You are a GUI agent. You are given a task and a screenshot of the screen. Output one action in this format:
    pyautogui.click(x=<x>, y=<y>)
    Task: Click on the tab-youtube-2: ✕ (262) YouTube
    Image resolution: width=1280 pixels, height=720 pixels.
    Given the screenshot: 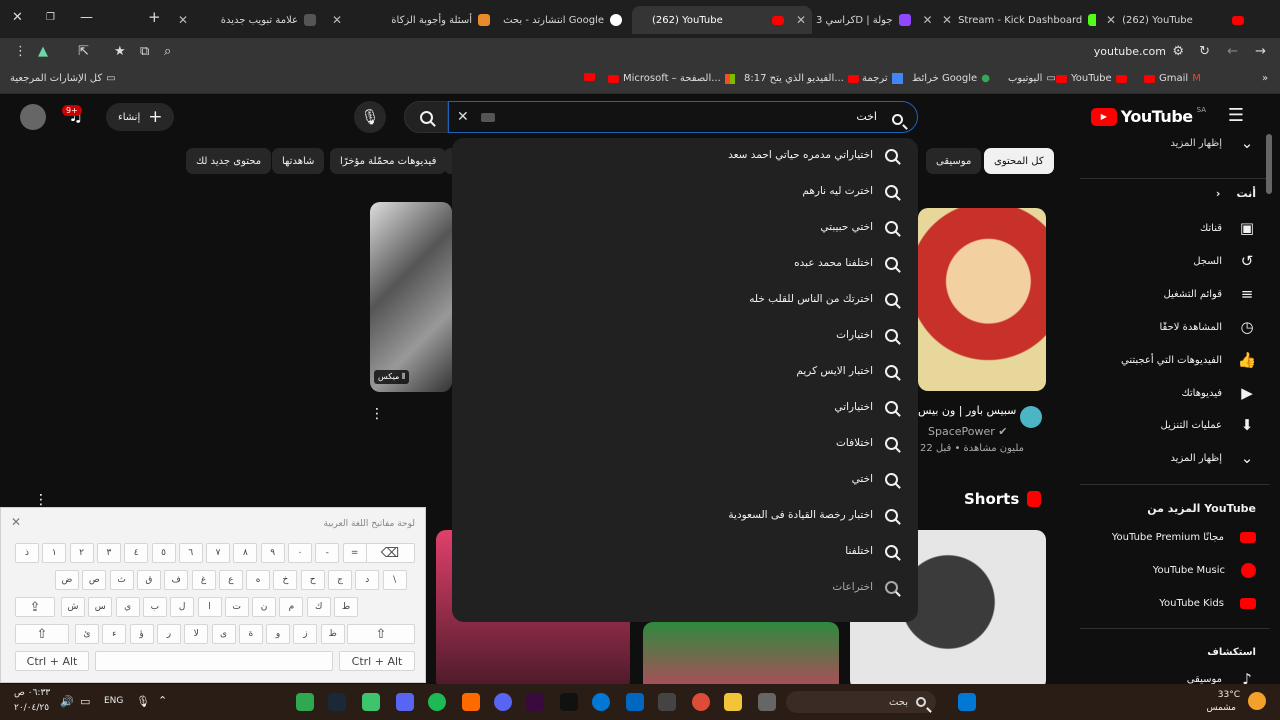 What is the action you would take?
    pyautogui.click(x=1175, y=20)
    